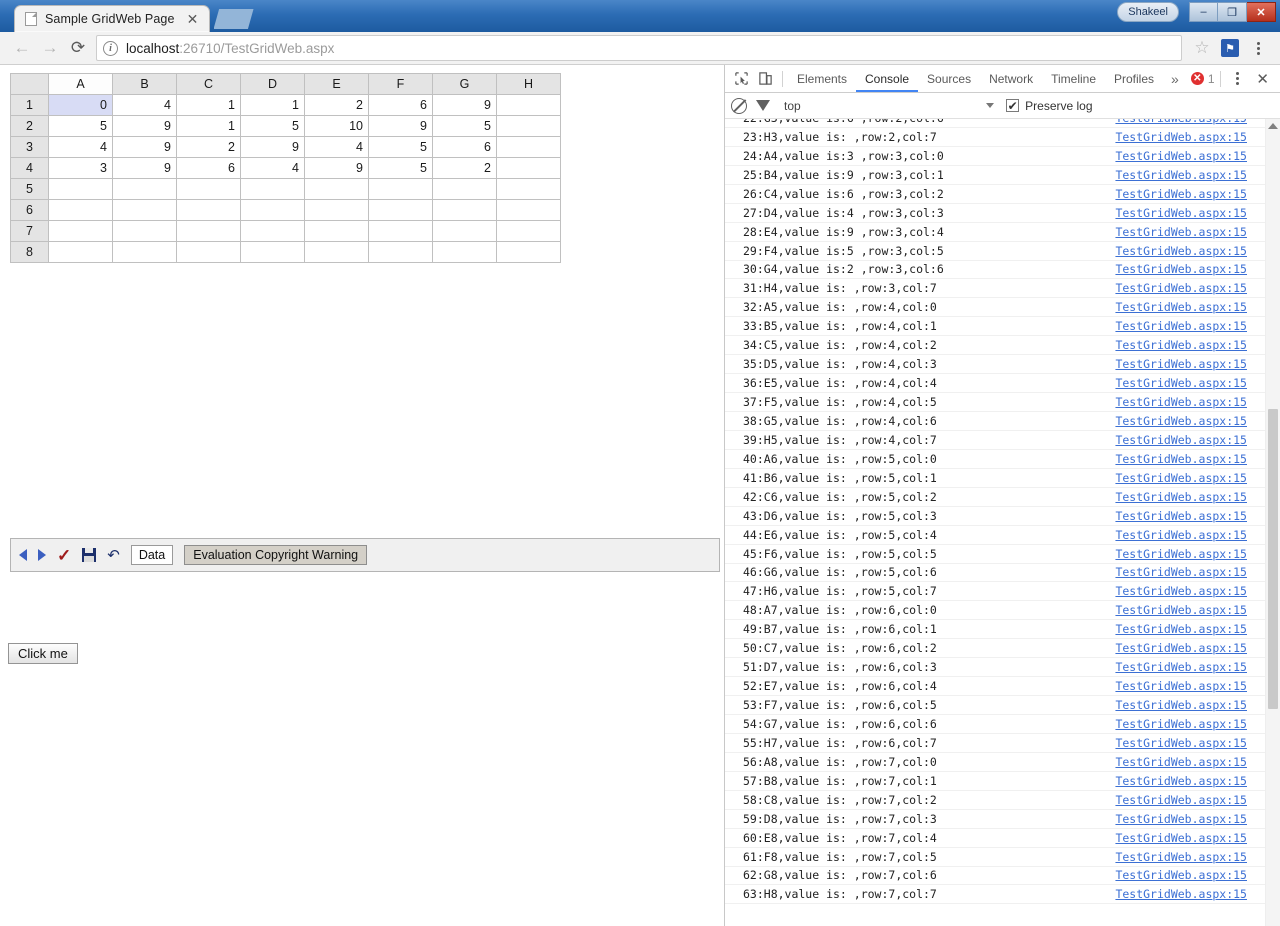  What do you see at coordinates (29, 168) in the screenshot?
I see `row-header-4: 4` at bounding box center [29, 168].